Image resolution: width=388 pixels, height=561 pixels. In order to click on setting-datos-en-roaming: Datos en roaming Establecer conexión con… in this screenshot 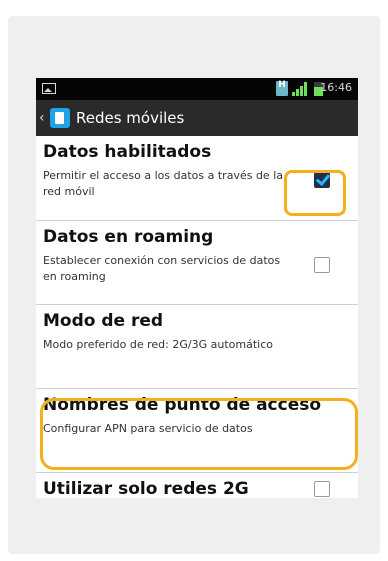, I will do `click(197, 262)`.